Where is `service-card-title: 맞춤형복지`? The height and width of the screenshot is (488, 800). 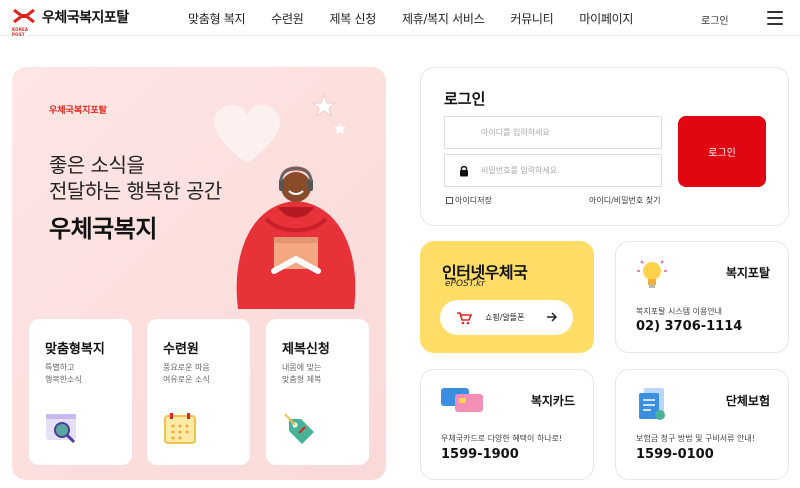 service-card-title: 맞춤형복지 is located at coordinates (75, 349).